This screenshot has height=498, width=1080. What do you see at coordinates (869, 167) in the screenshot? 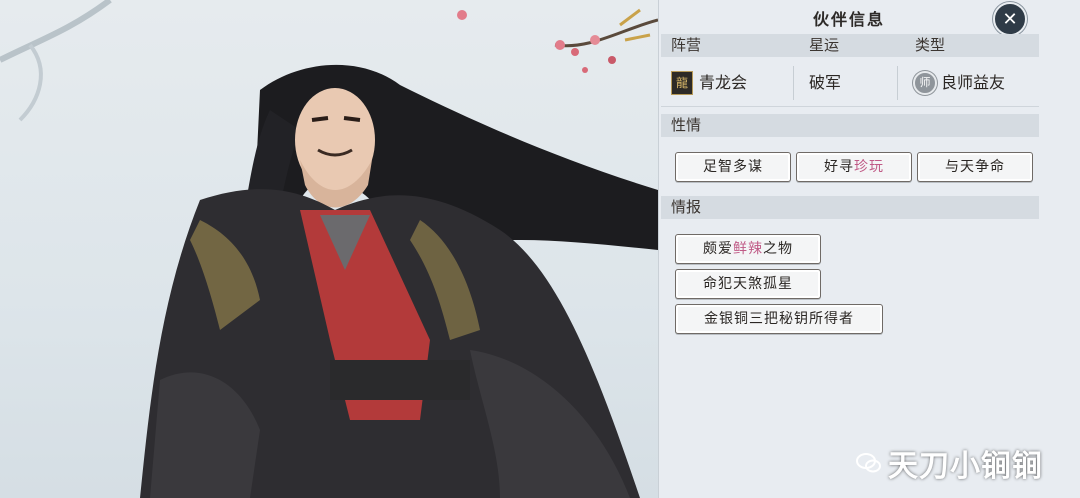
I see `tag-highlight-text: 珍玩` at bounding box center [869, 167].